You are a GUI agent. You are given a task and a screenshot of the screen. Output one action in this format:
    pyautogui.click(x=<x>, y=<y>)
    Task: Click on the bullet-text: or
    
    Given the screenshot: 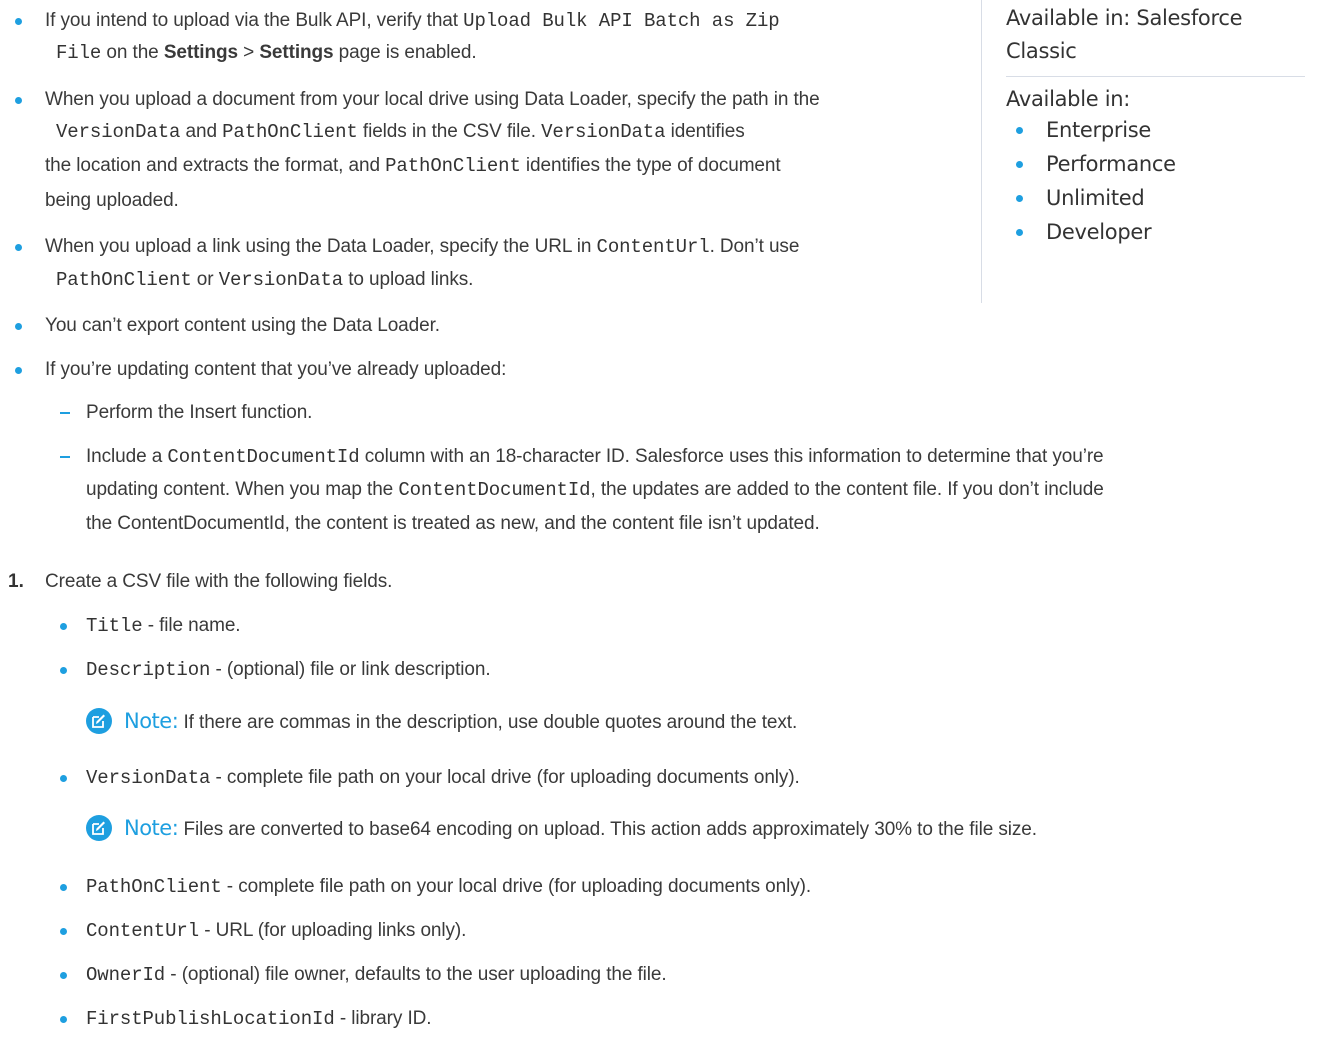 What is the action you would take?
    pyautogui.click(x=205, y=279)
    